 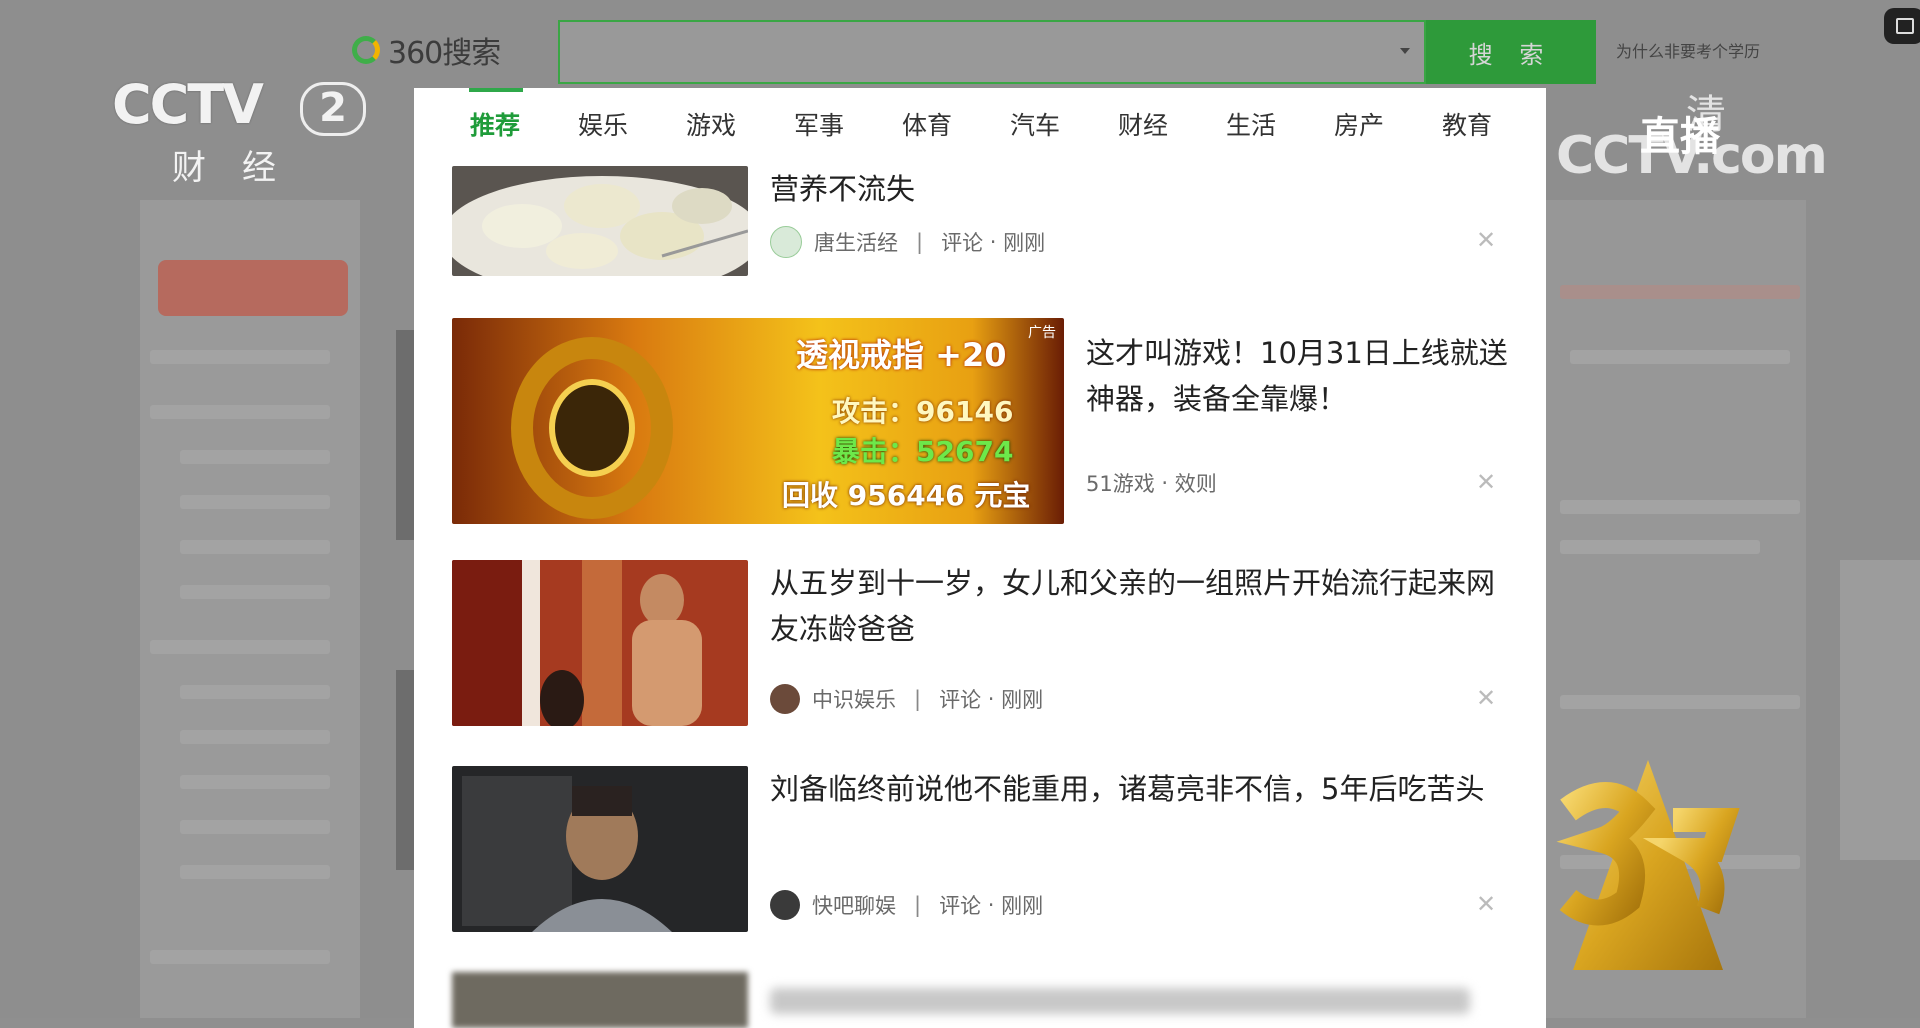 What do you see at coordinates (923, 451) in the screenshot?
I see `ad-line-3: 暴击：52674` at bounding box center [923, 451].